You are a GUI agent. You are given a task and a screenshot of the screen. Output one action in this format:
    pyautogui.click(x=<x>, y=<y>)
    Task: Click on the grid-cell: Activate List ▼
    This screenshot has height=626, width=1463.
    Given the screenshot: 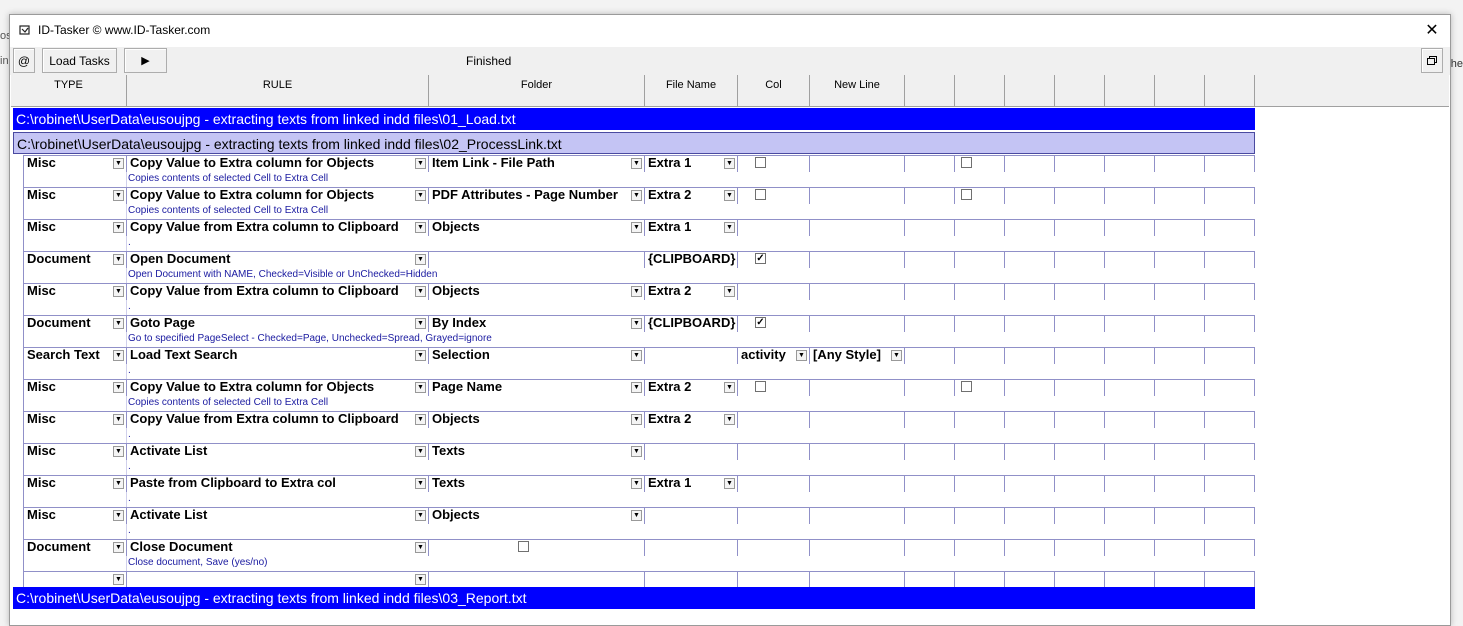 What is the action you would take?
    pyautogui.click(x=278, y=451)
    